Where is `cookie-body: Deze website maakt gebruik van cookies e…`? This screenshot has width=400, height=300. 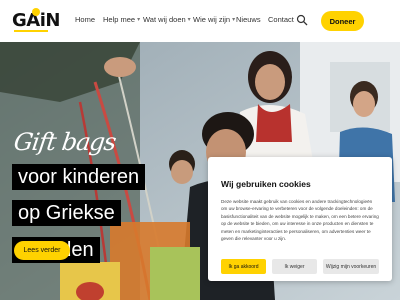
cookie-body: Deze website maakt gebruik van cookies e… is located at coordinates (300, 220).